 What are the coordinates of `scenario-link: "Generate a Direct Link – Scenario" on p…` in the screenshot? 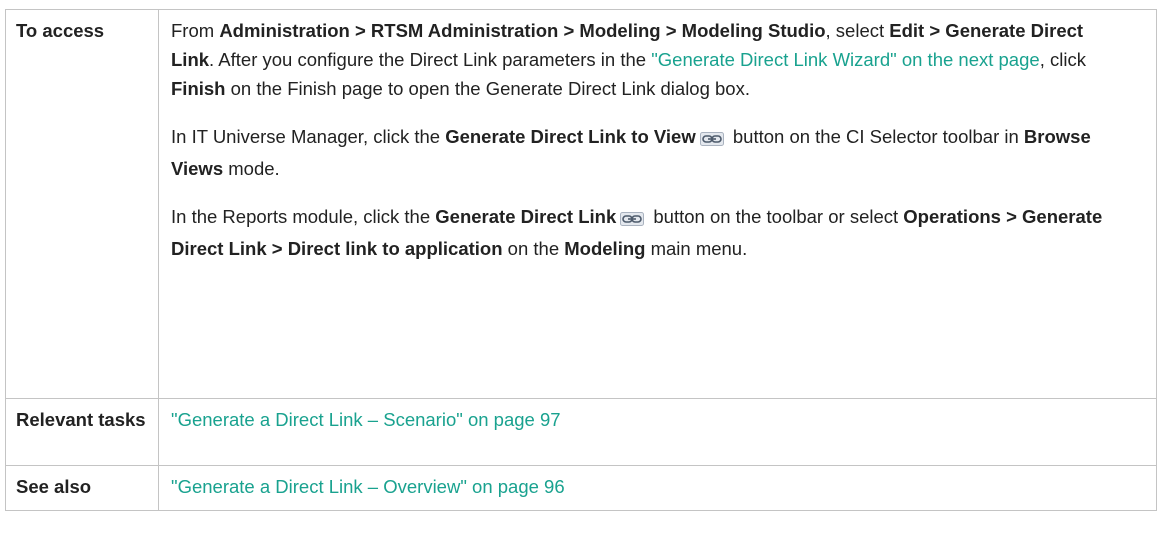 It's located at (366, 419).